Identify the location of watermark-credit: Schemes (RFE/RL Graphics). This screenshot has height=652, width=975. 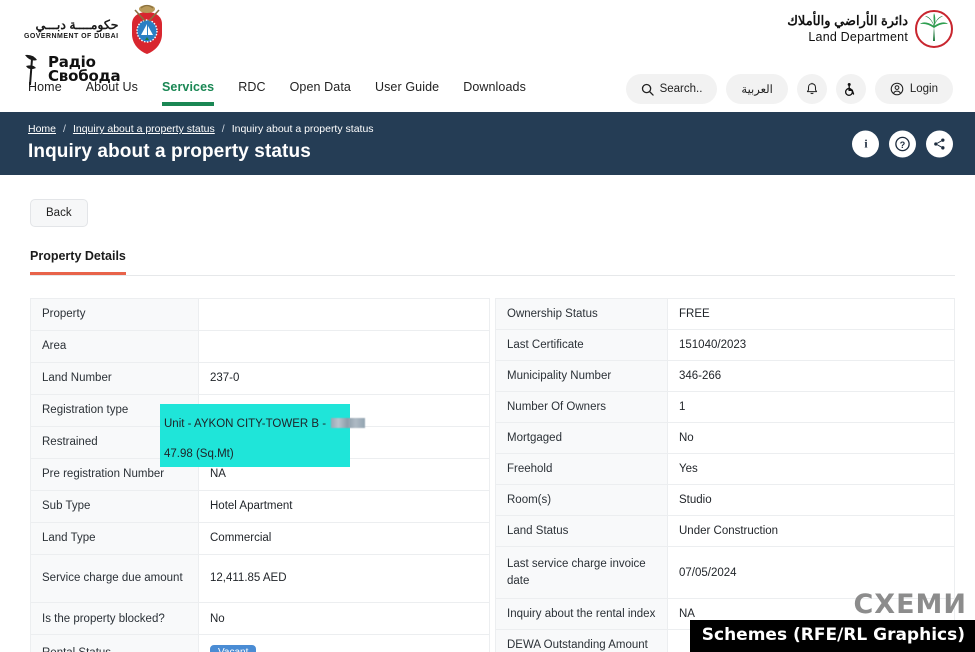
(832, 636).